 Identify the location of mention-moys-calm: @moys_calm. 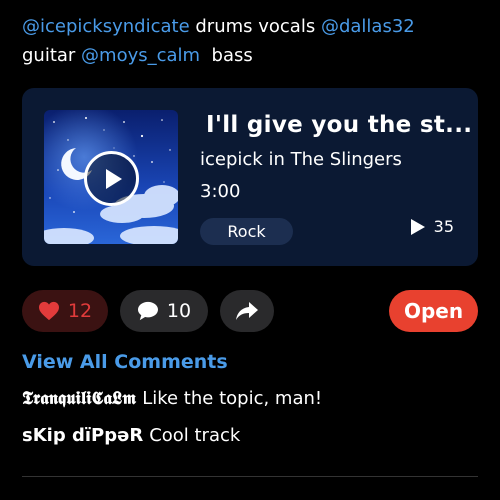
(140, 55).